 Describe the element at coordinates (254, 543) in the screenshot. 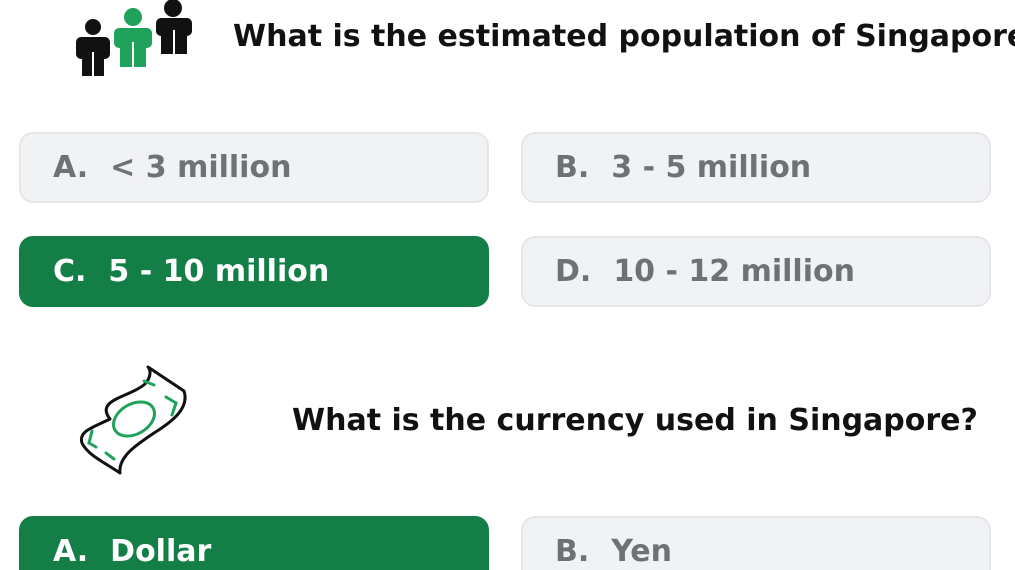

I see `answer-option-a: A. Dollar` at that location.